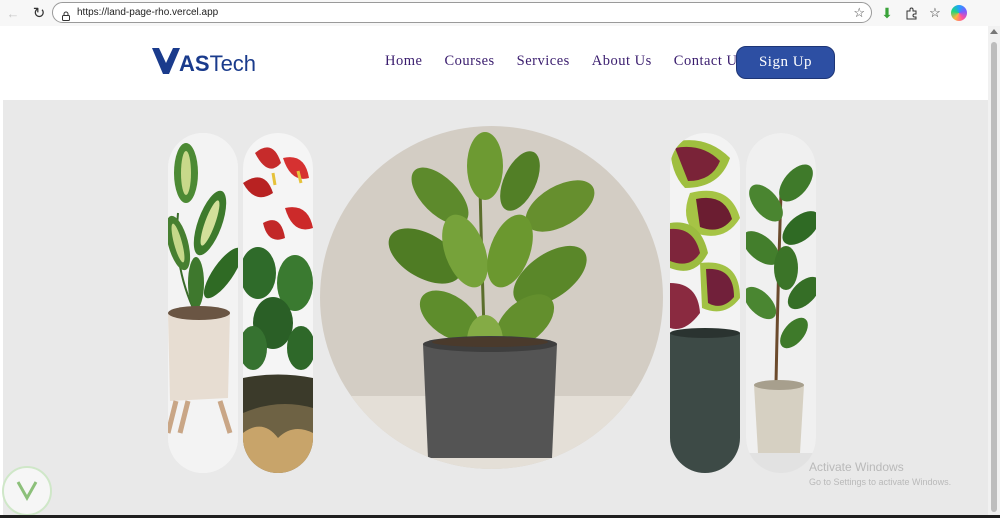 This screenshot has height=519, width=1000. What do you see at coordinates (781, 303) in the screenshot?
I see `plant-image-fiddle-leaf-tree` at bounding box center [781, 303].